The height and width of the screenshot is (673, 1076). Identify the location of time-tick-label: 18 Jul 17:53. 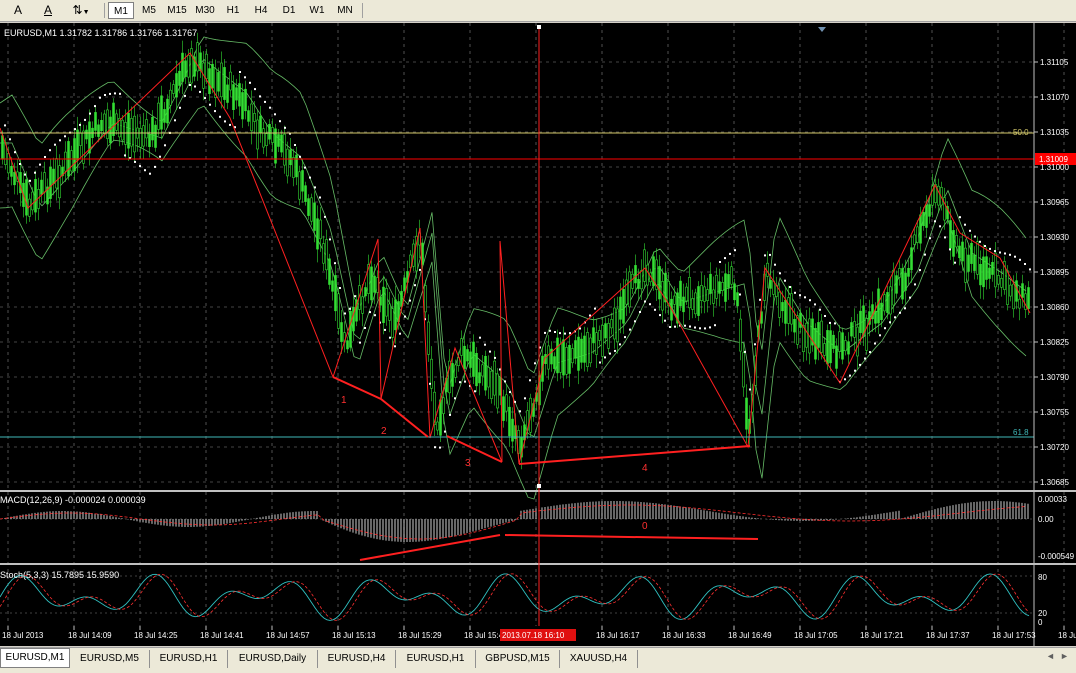
(1014, 635).